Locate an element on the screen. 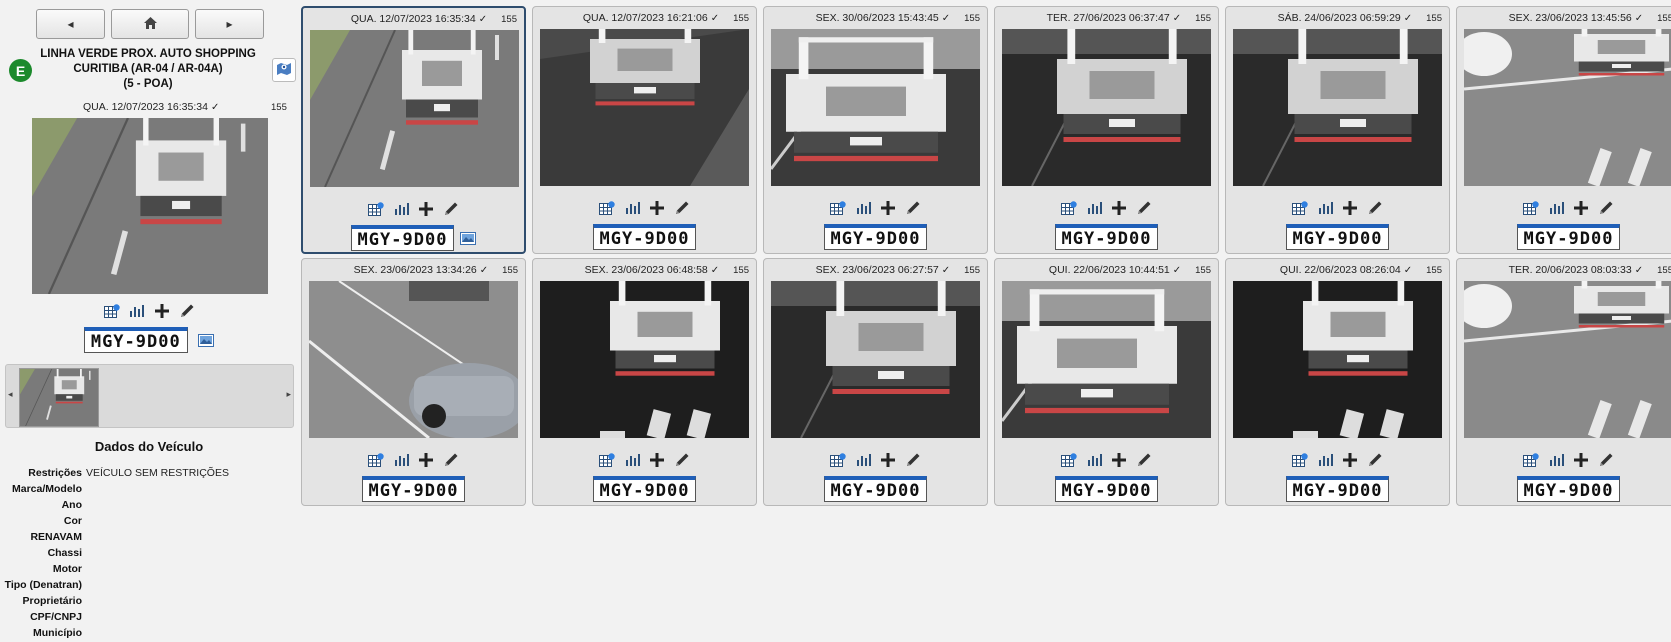 The height and width of the screenshot is (642, 1671). capture-card: SEX. 23/06/2023 06:48:58 ✓ 155 MGY-9D00 is located at coordinates (644, 382).